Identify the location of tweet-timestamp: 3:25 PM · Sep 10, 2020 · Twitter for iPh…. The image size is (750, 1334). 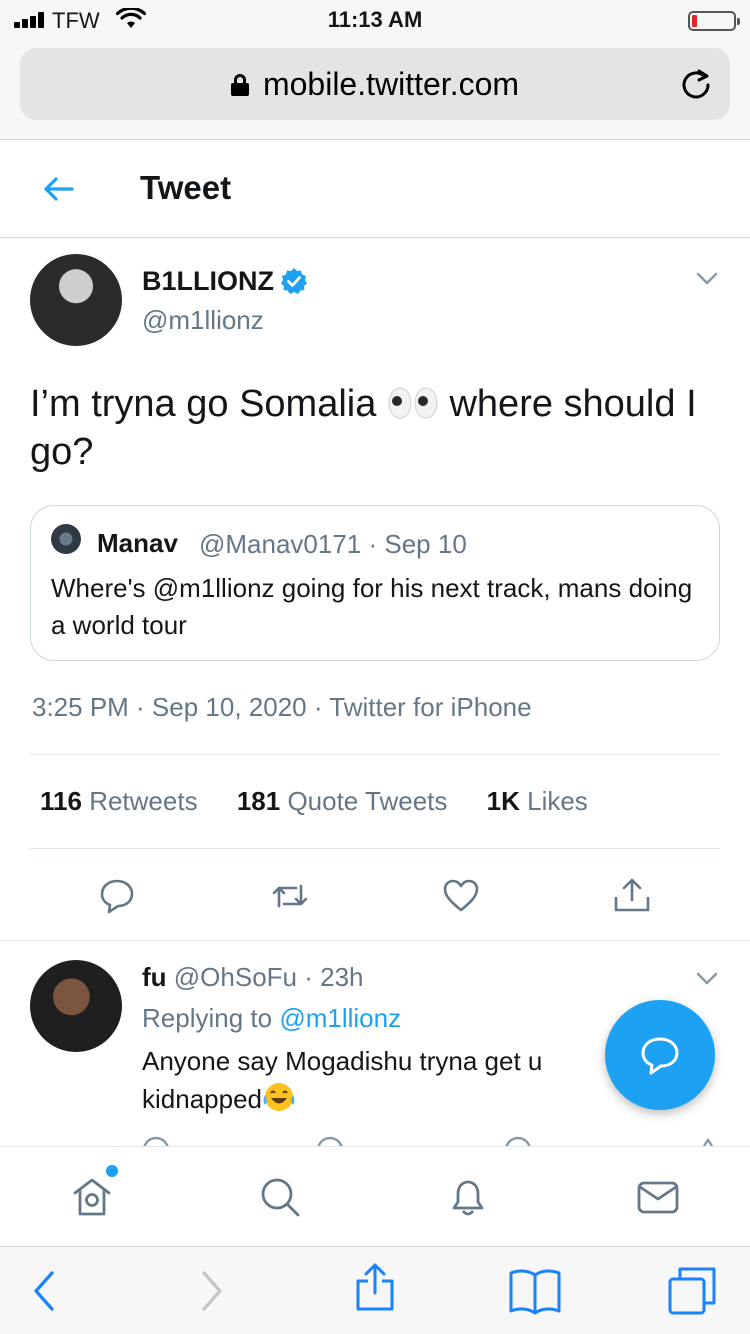
(282, 707).